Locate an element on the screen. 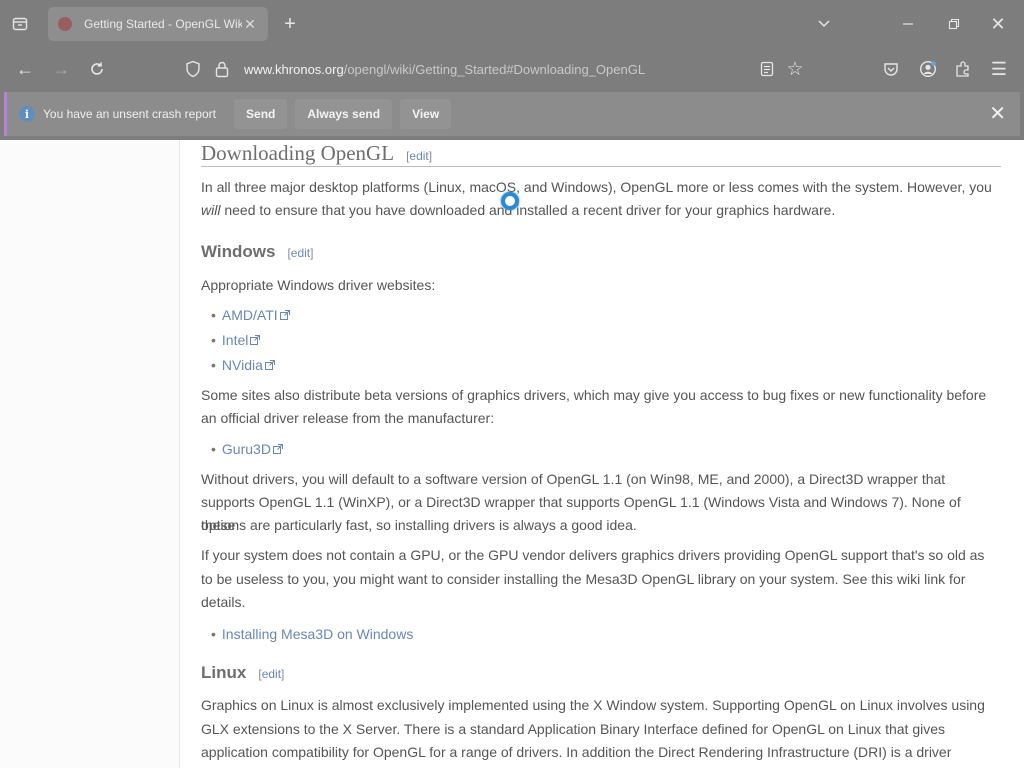  wiki-sidebar is located at coordinates (90, 454).